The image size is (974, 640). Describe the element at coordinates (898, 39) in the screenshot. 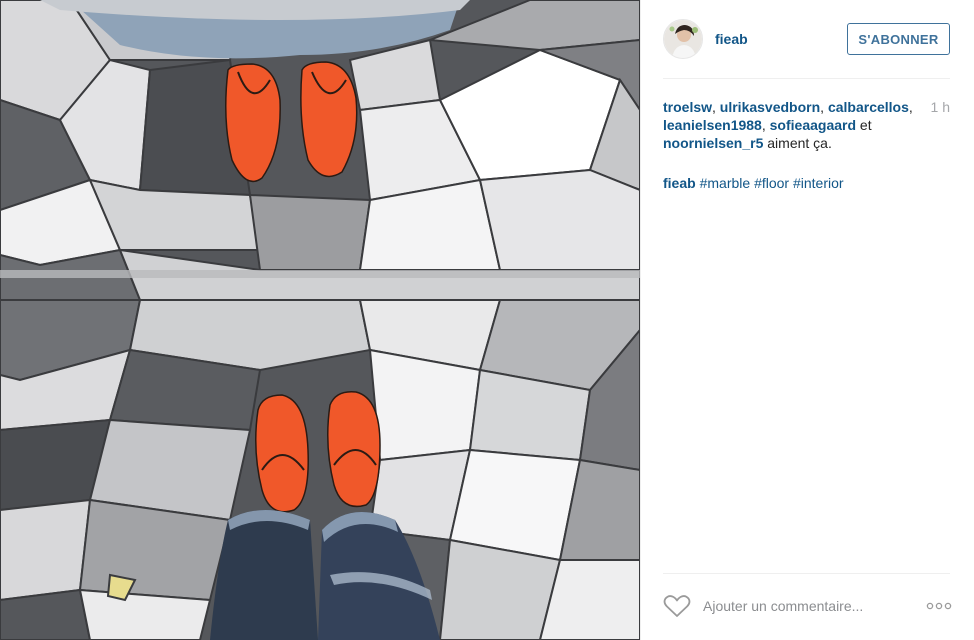

I see `follow-button: S'ABONNER` at that location.